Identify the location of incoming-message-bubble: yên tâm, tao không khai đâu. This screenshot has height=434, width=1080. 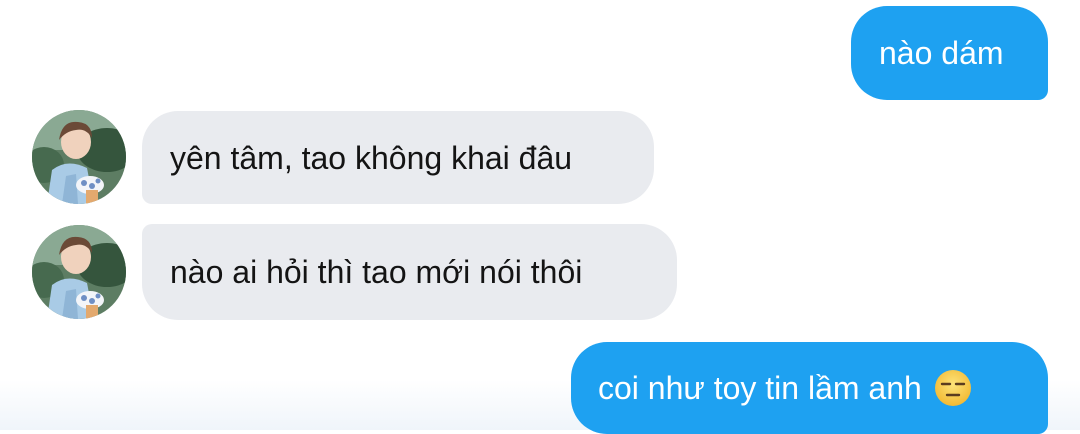
(398, 157).